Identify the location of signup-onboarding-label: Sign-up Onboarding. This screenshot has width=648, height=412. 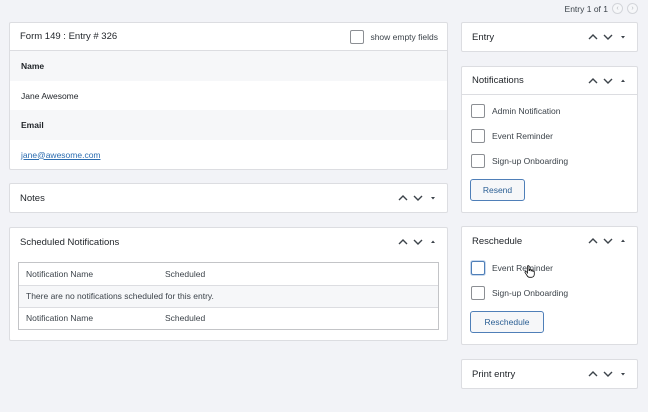
(530, 160).